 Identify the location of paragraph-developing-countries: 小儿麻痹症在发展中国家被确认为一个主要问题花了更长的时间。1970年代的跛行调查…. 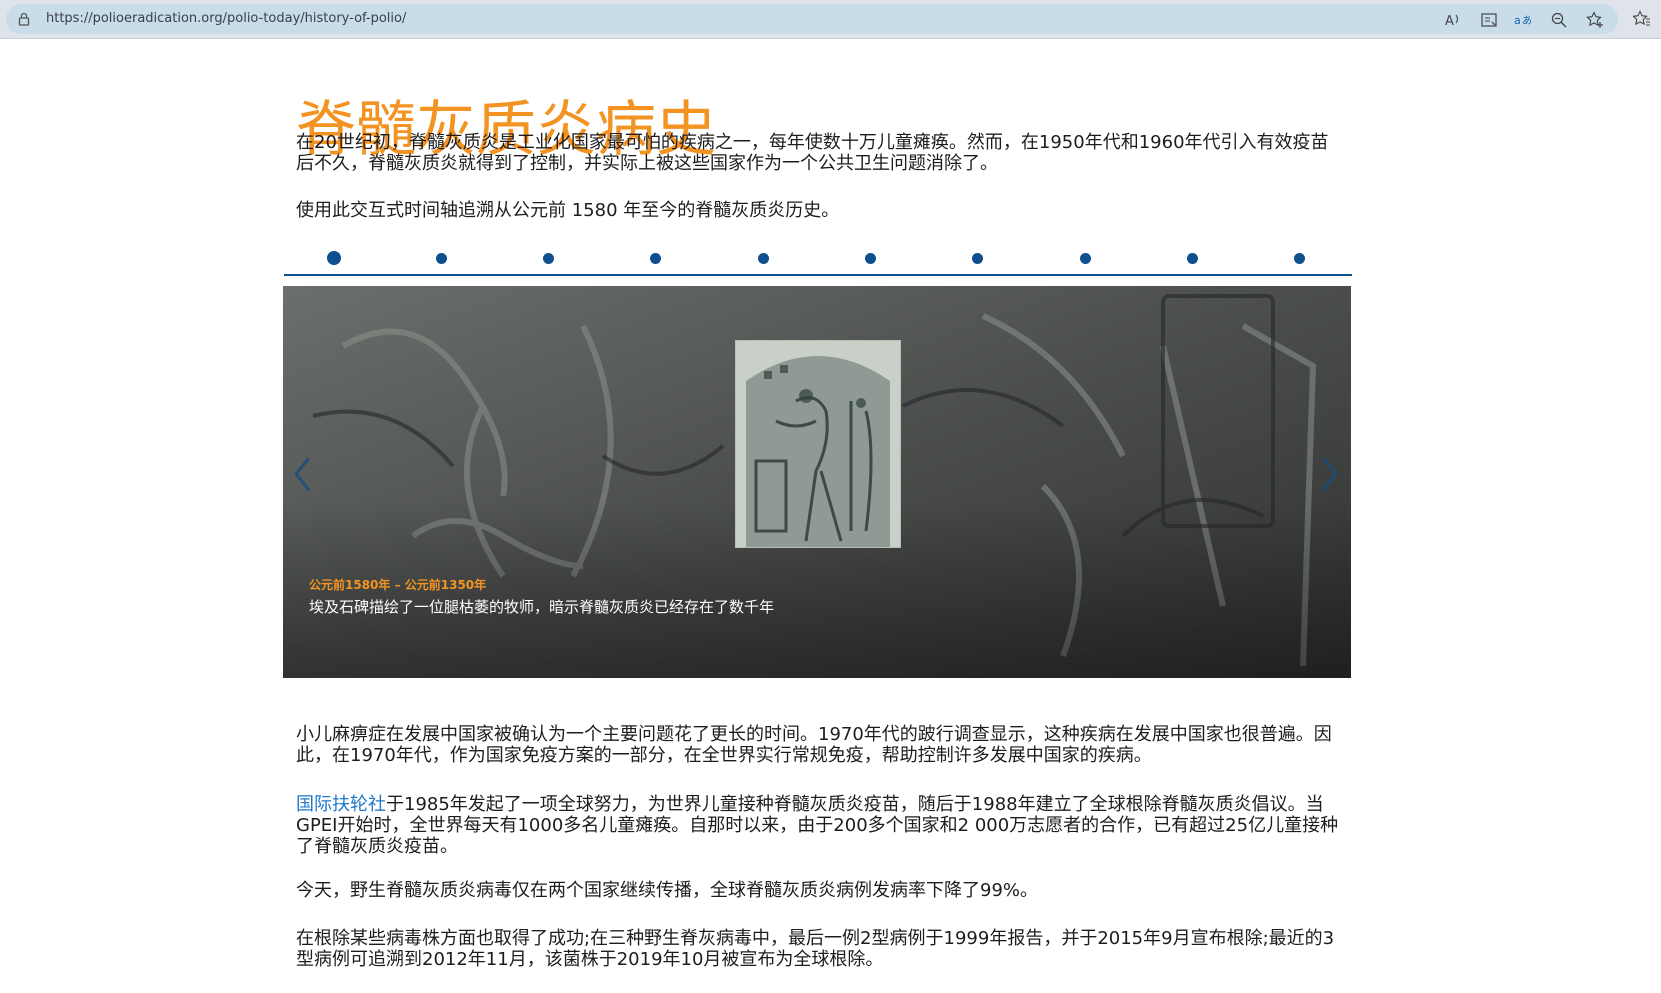
(814, 745).